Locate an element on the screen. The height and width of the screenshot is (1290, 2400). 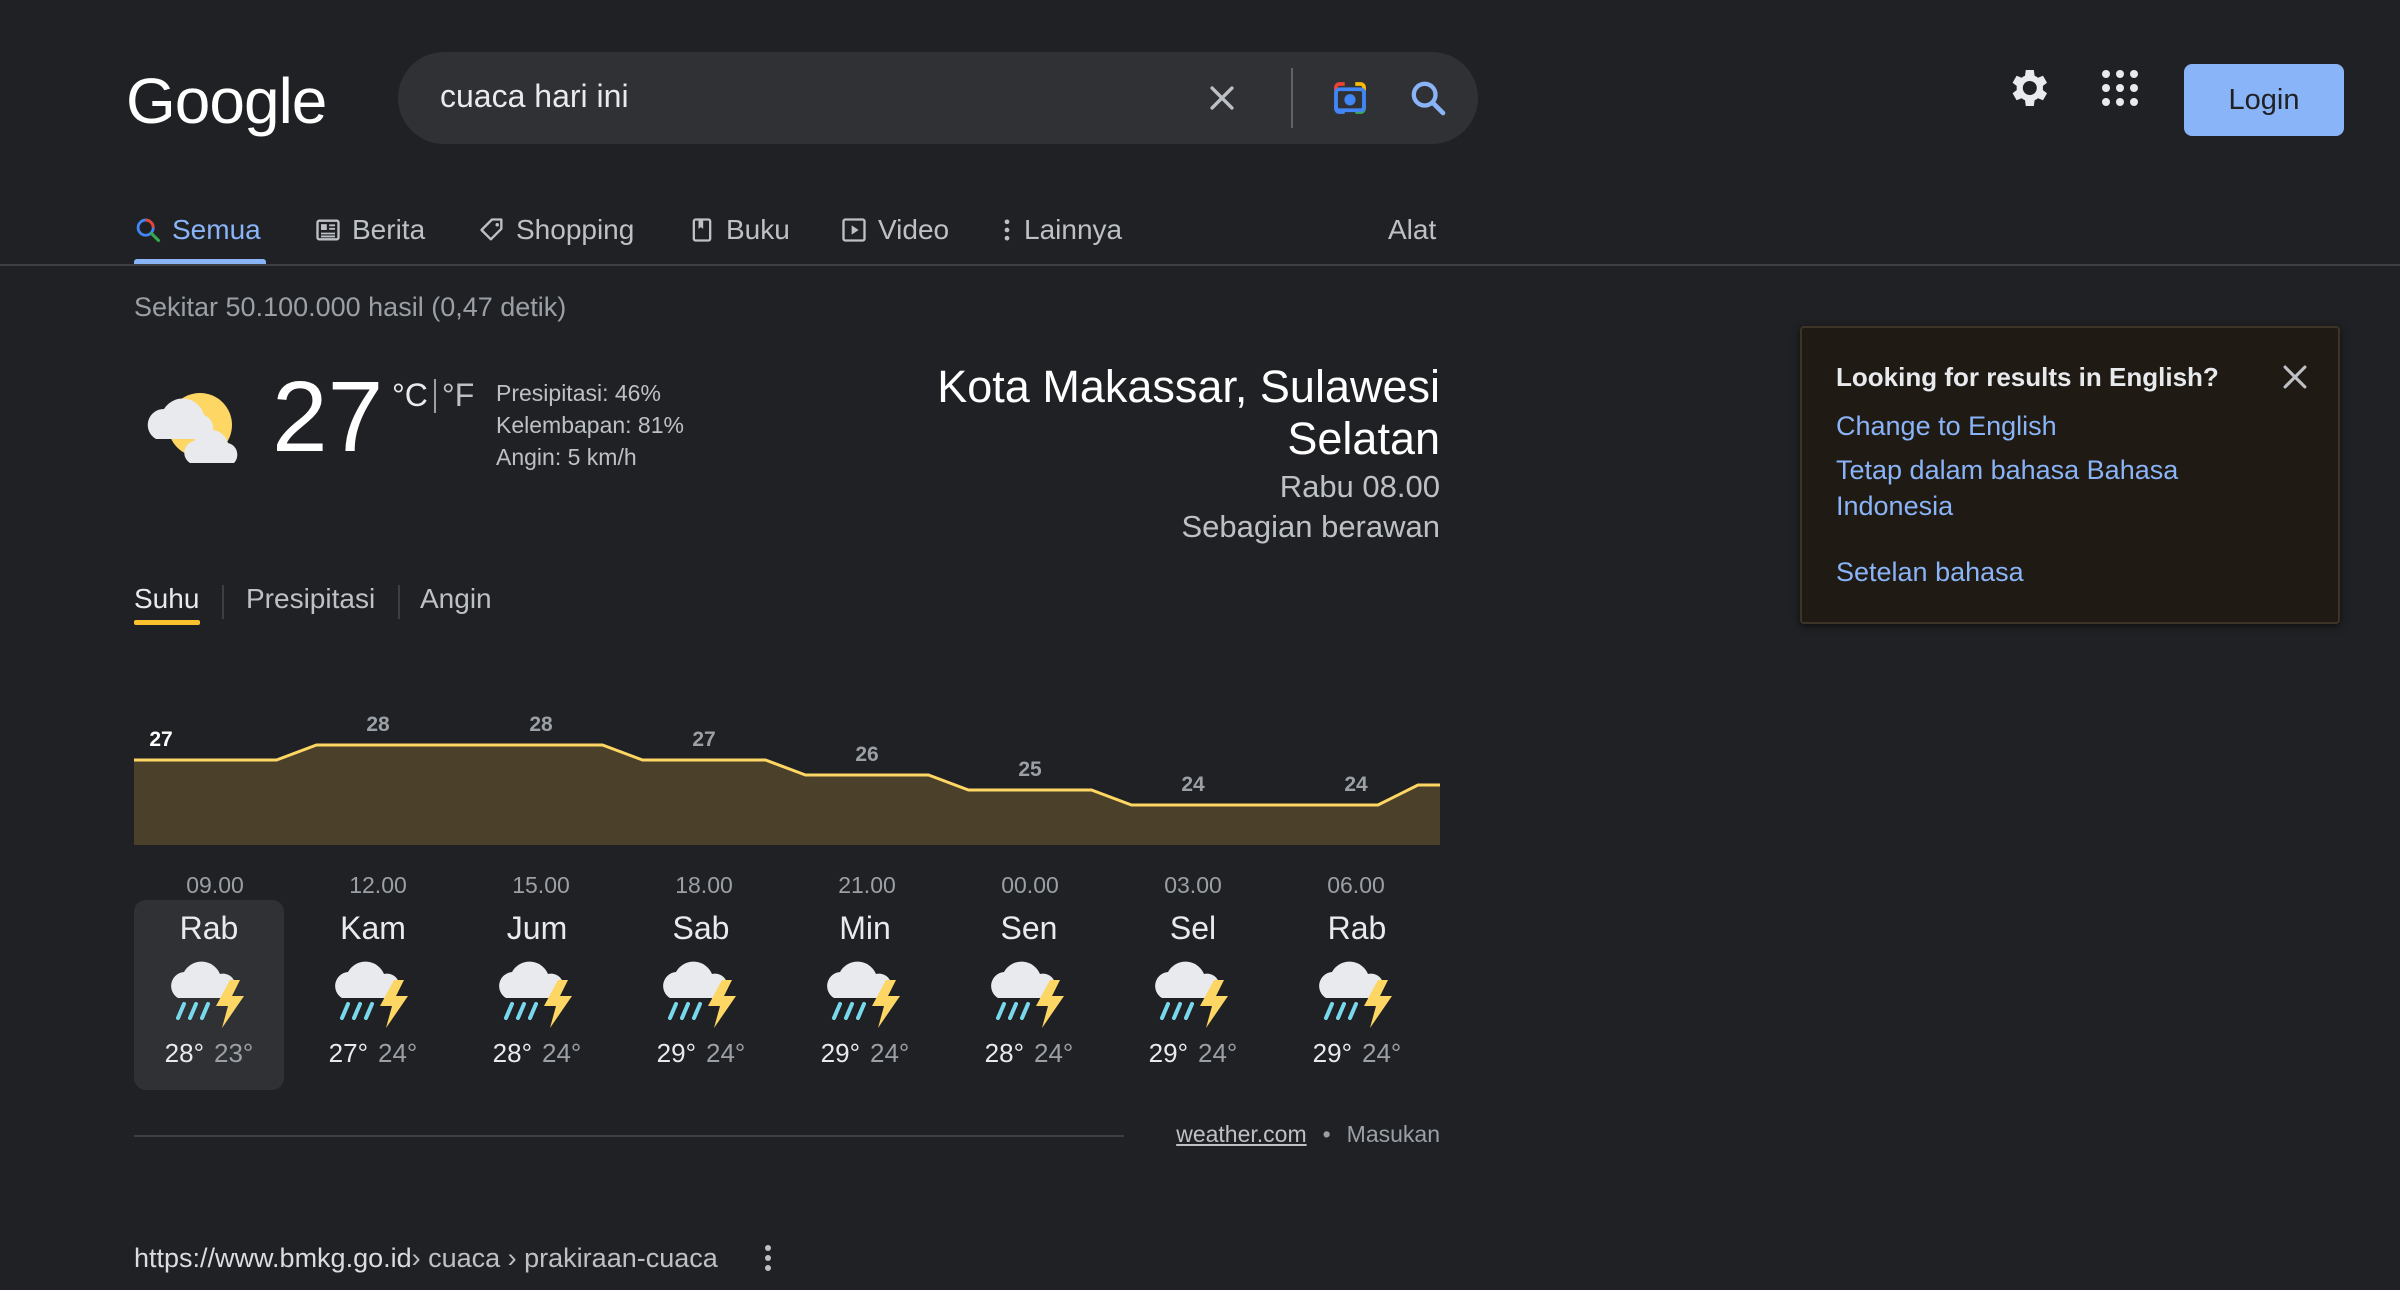
x-tick-label: 09.00 is located at coordinates (215, 883).